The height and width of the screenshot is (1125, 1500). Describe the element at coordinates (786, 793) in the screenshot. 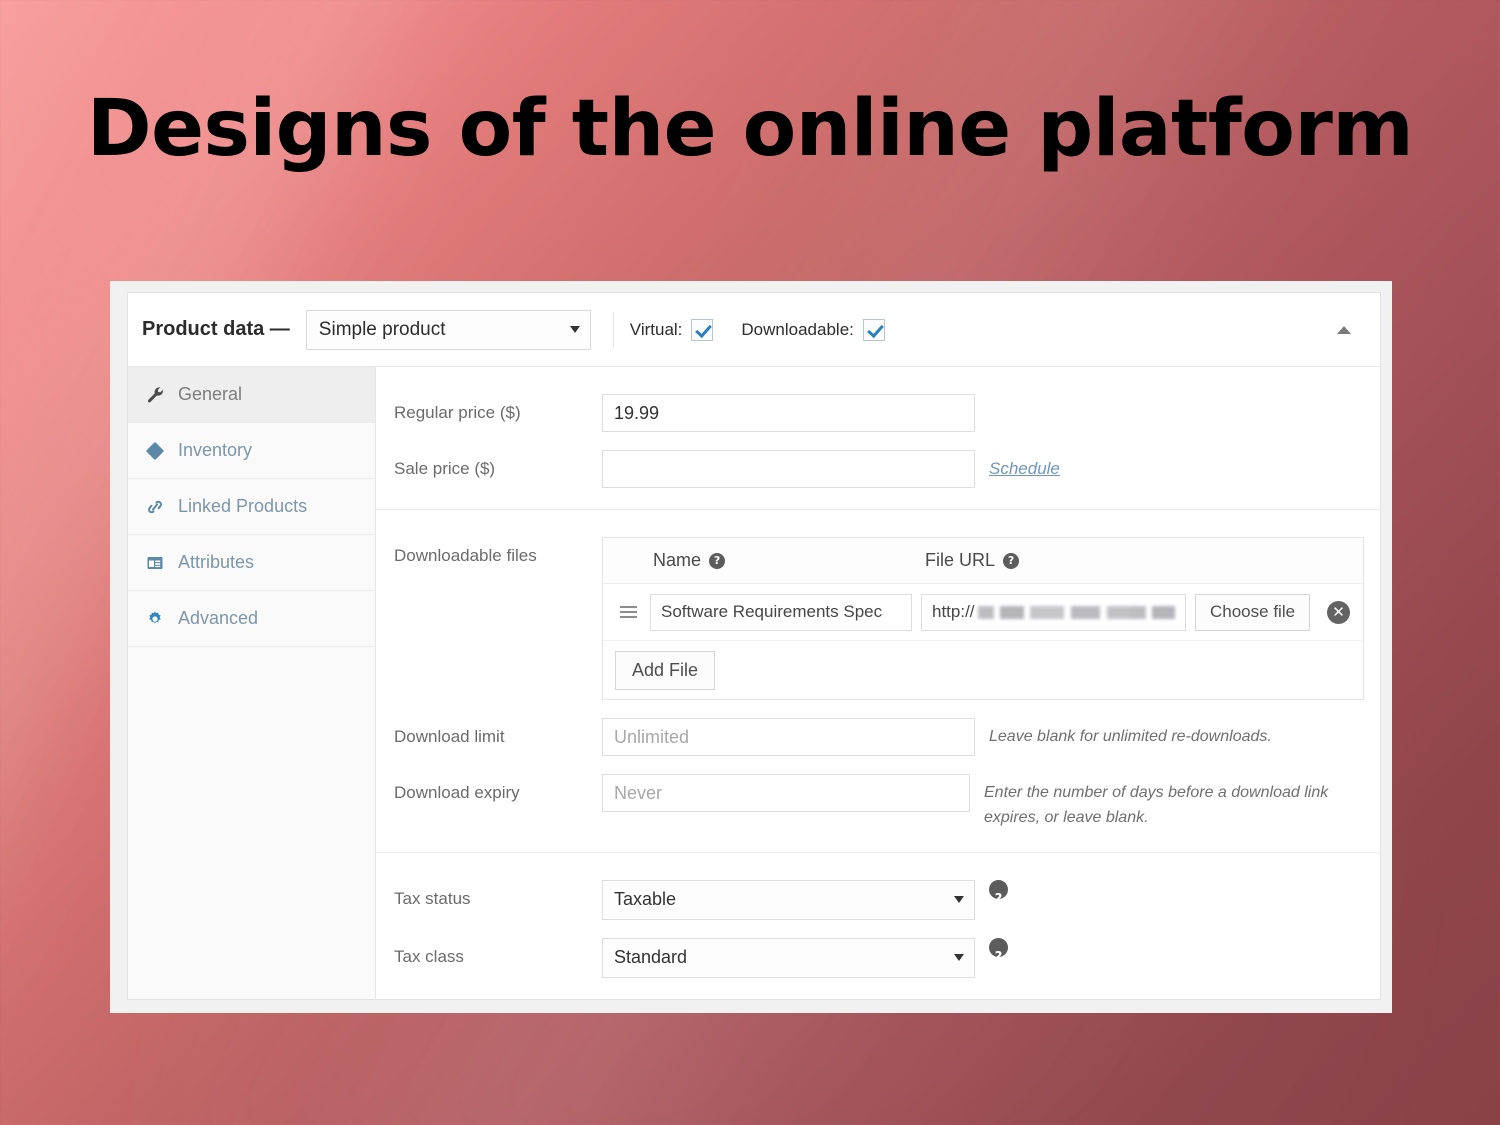

I see `download-expiry-input: Never` at that location.